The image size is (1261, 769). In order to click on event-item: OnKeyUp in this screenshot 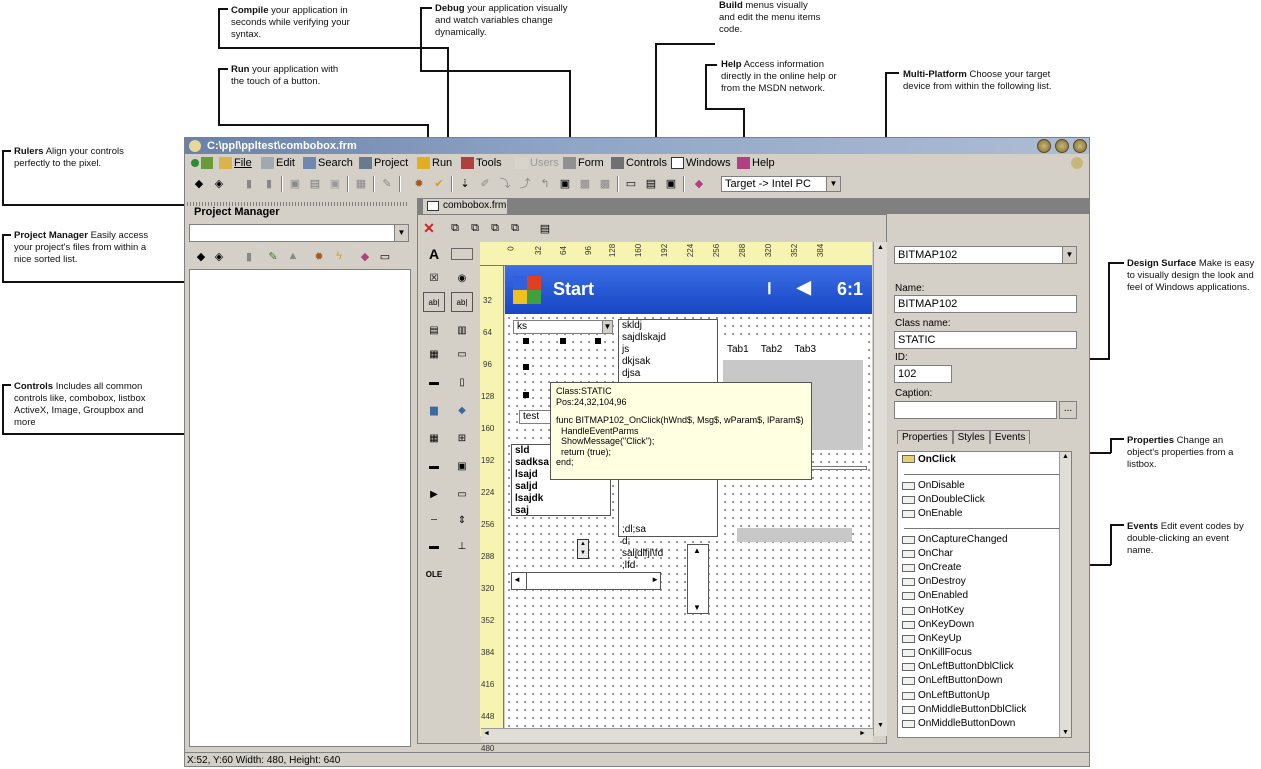, I will do `click(984, 639)`.